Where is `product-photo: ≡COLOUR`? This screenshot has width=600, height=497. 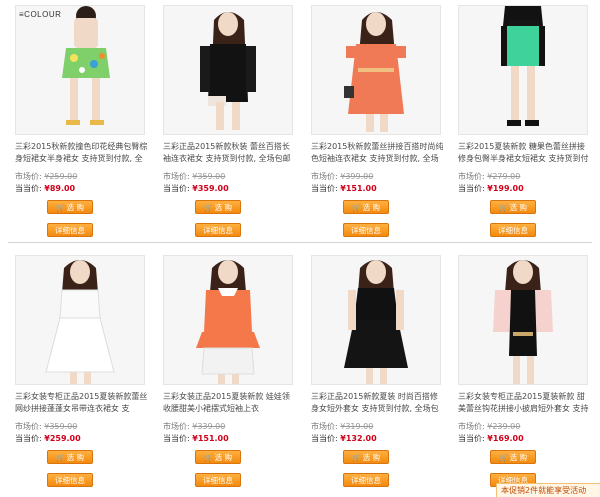 product-photo: ≡COLOUR is located at coordinates (80, 70).